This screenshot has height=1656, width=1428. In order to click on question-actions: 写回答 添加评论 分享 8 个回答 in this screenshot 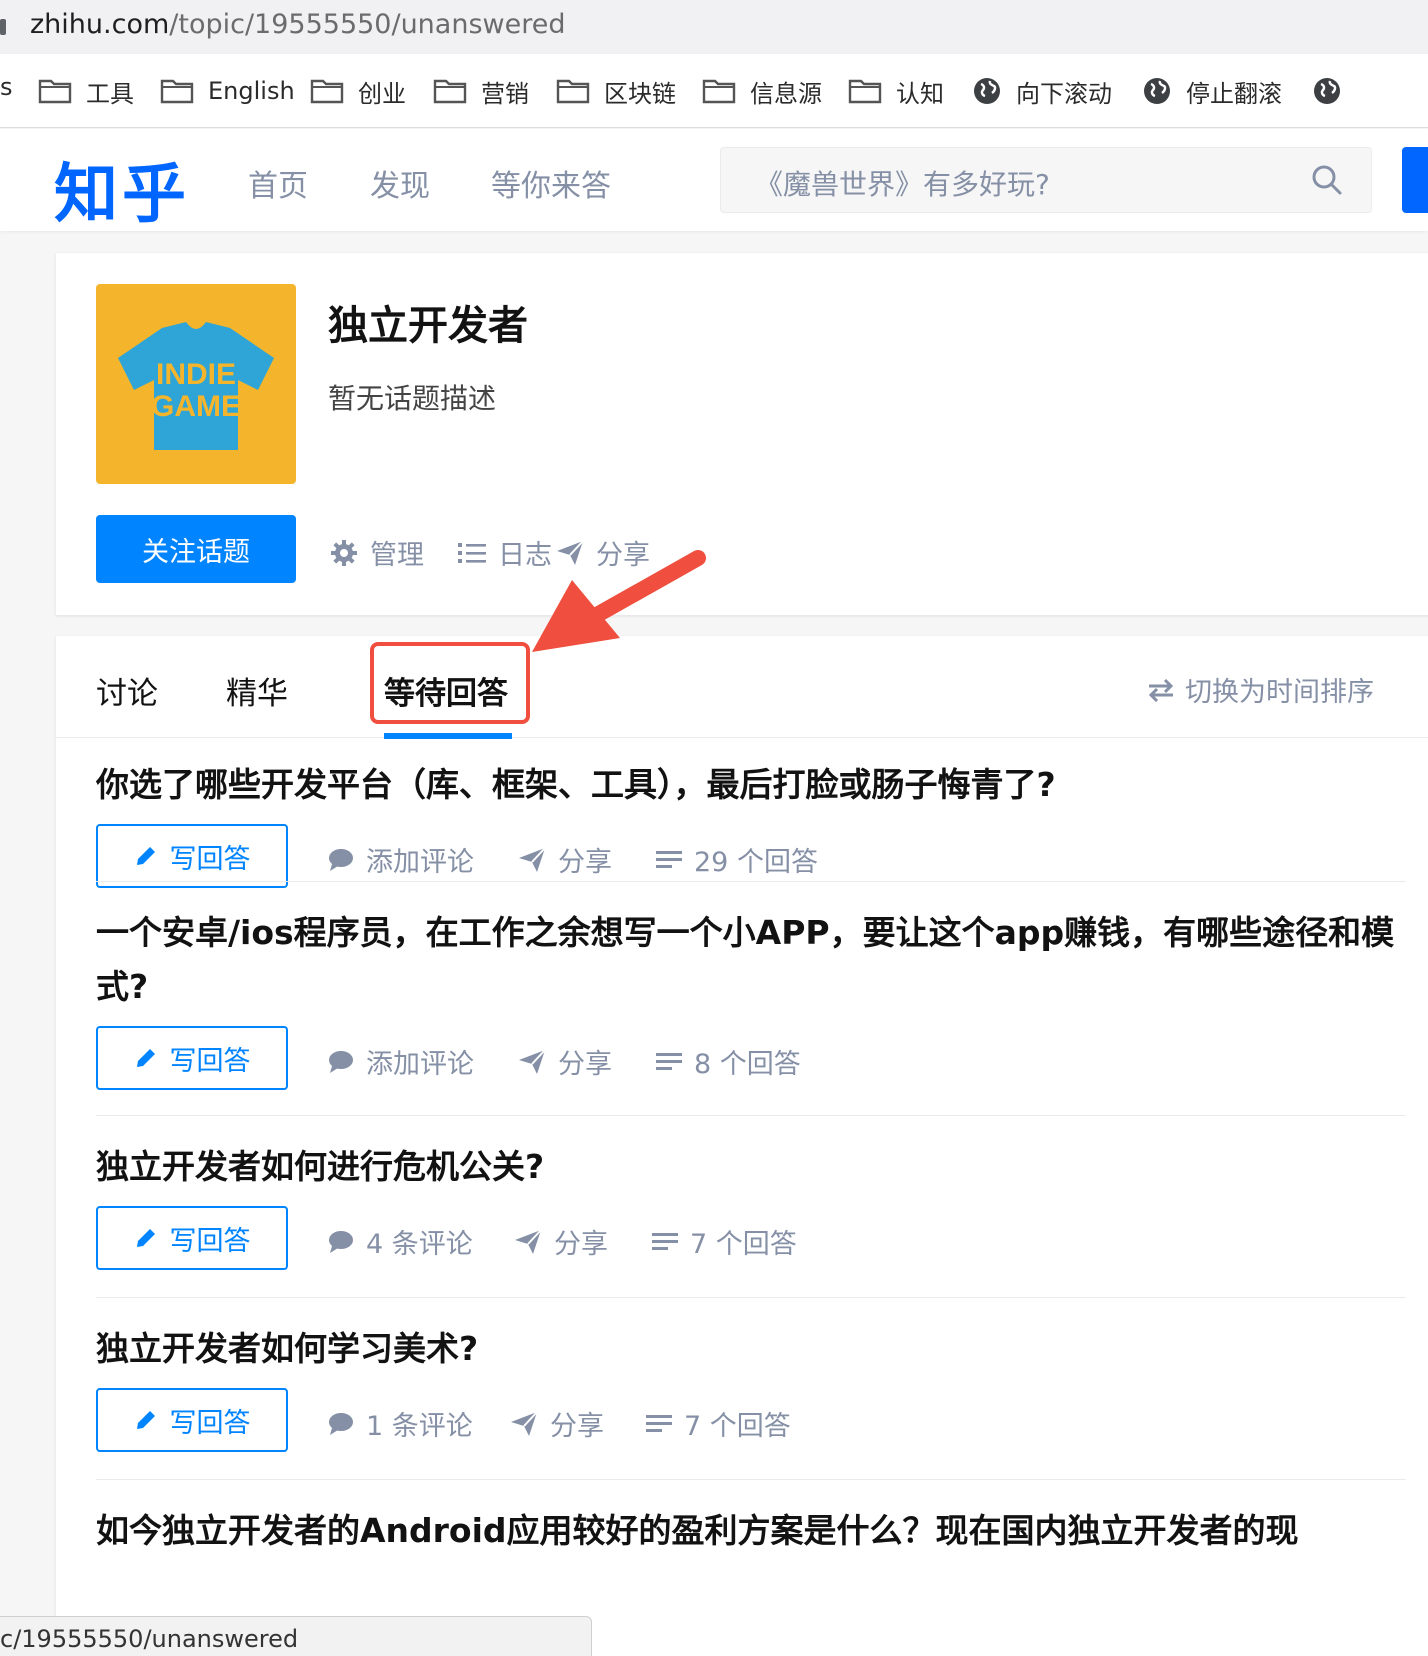, I will do `click(751, 1058)`.